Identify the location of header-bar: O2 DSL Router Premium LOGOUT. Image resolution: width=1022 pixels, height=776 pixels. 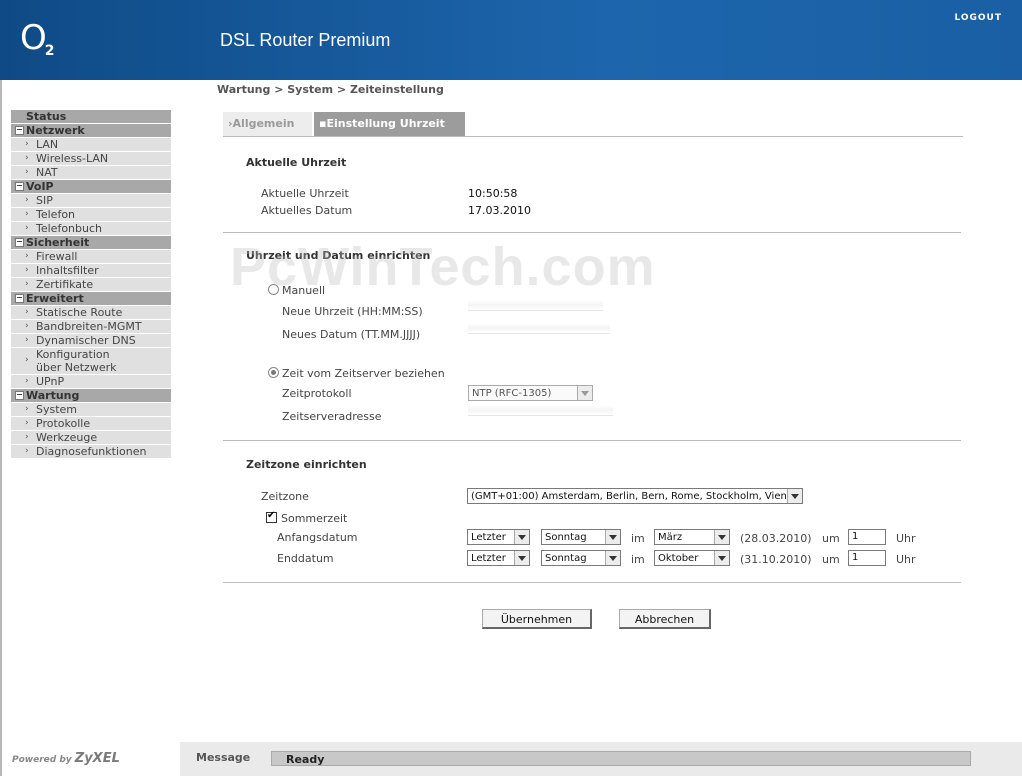
(511, 40).